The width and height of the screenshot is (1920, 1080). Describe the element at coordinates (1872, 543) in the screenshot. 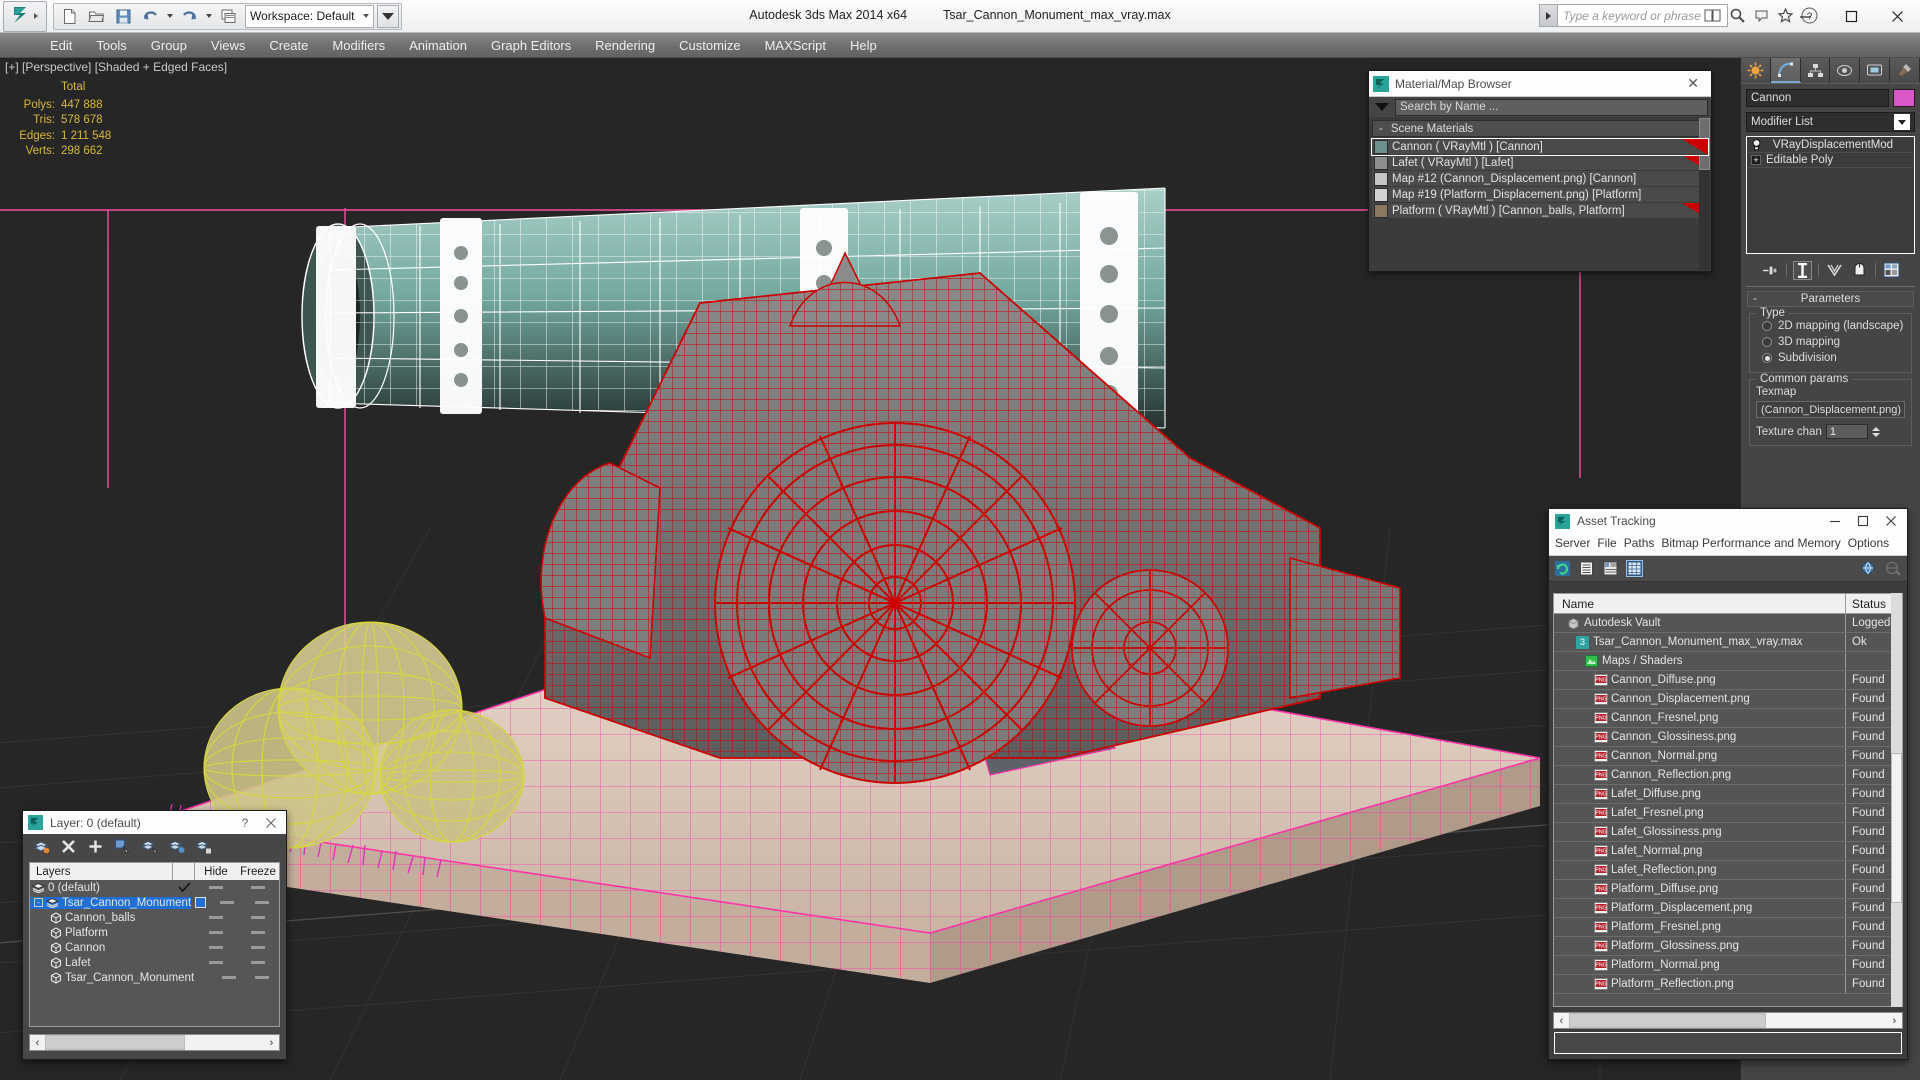

I see `asset-menu-item-options: Options` at that location.